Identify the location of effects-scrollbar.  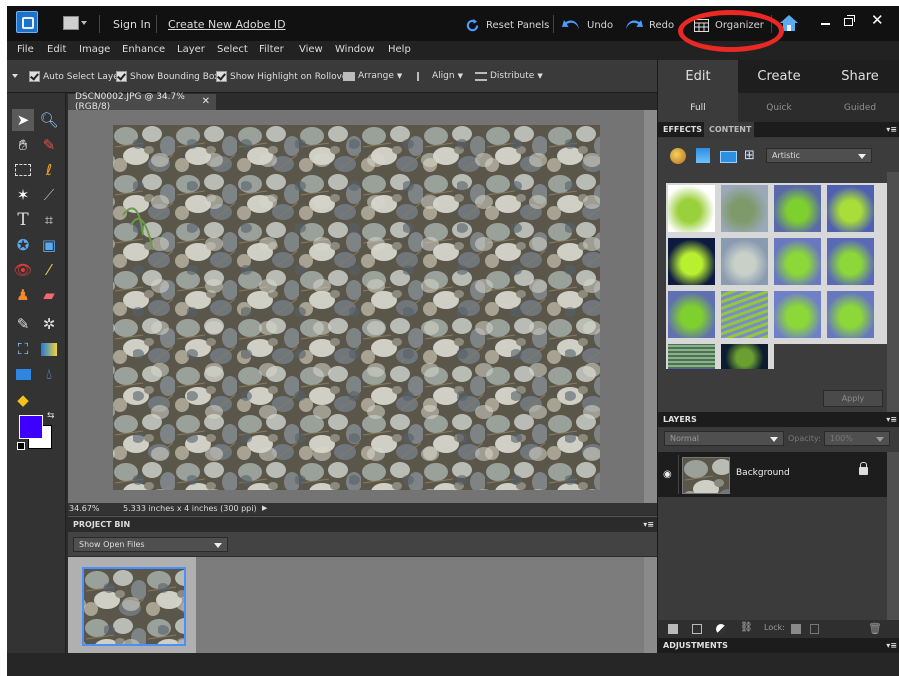
(893, 292).